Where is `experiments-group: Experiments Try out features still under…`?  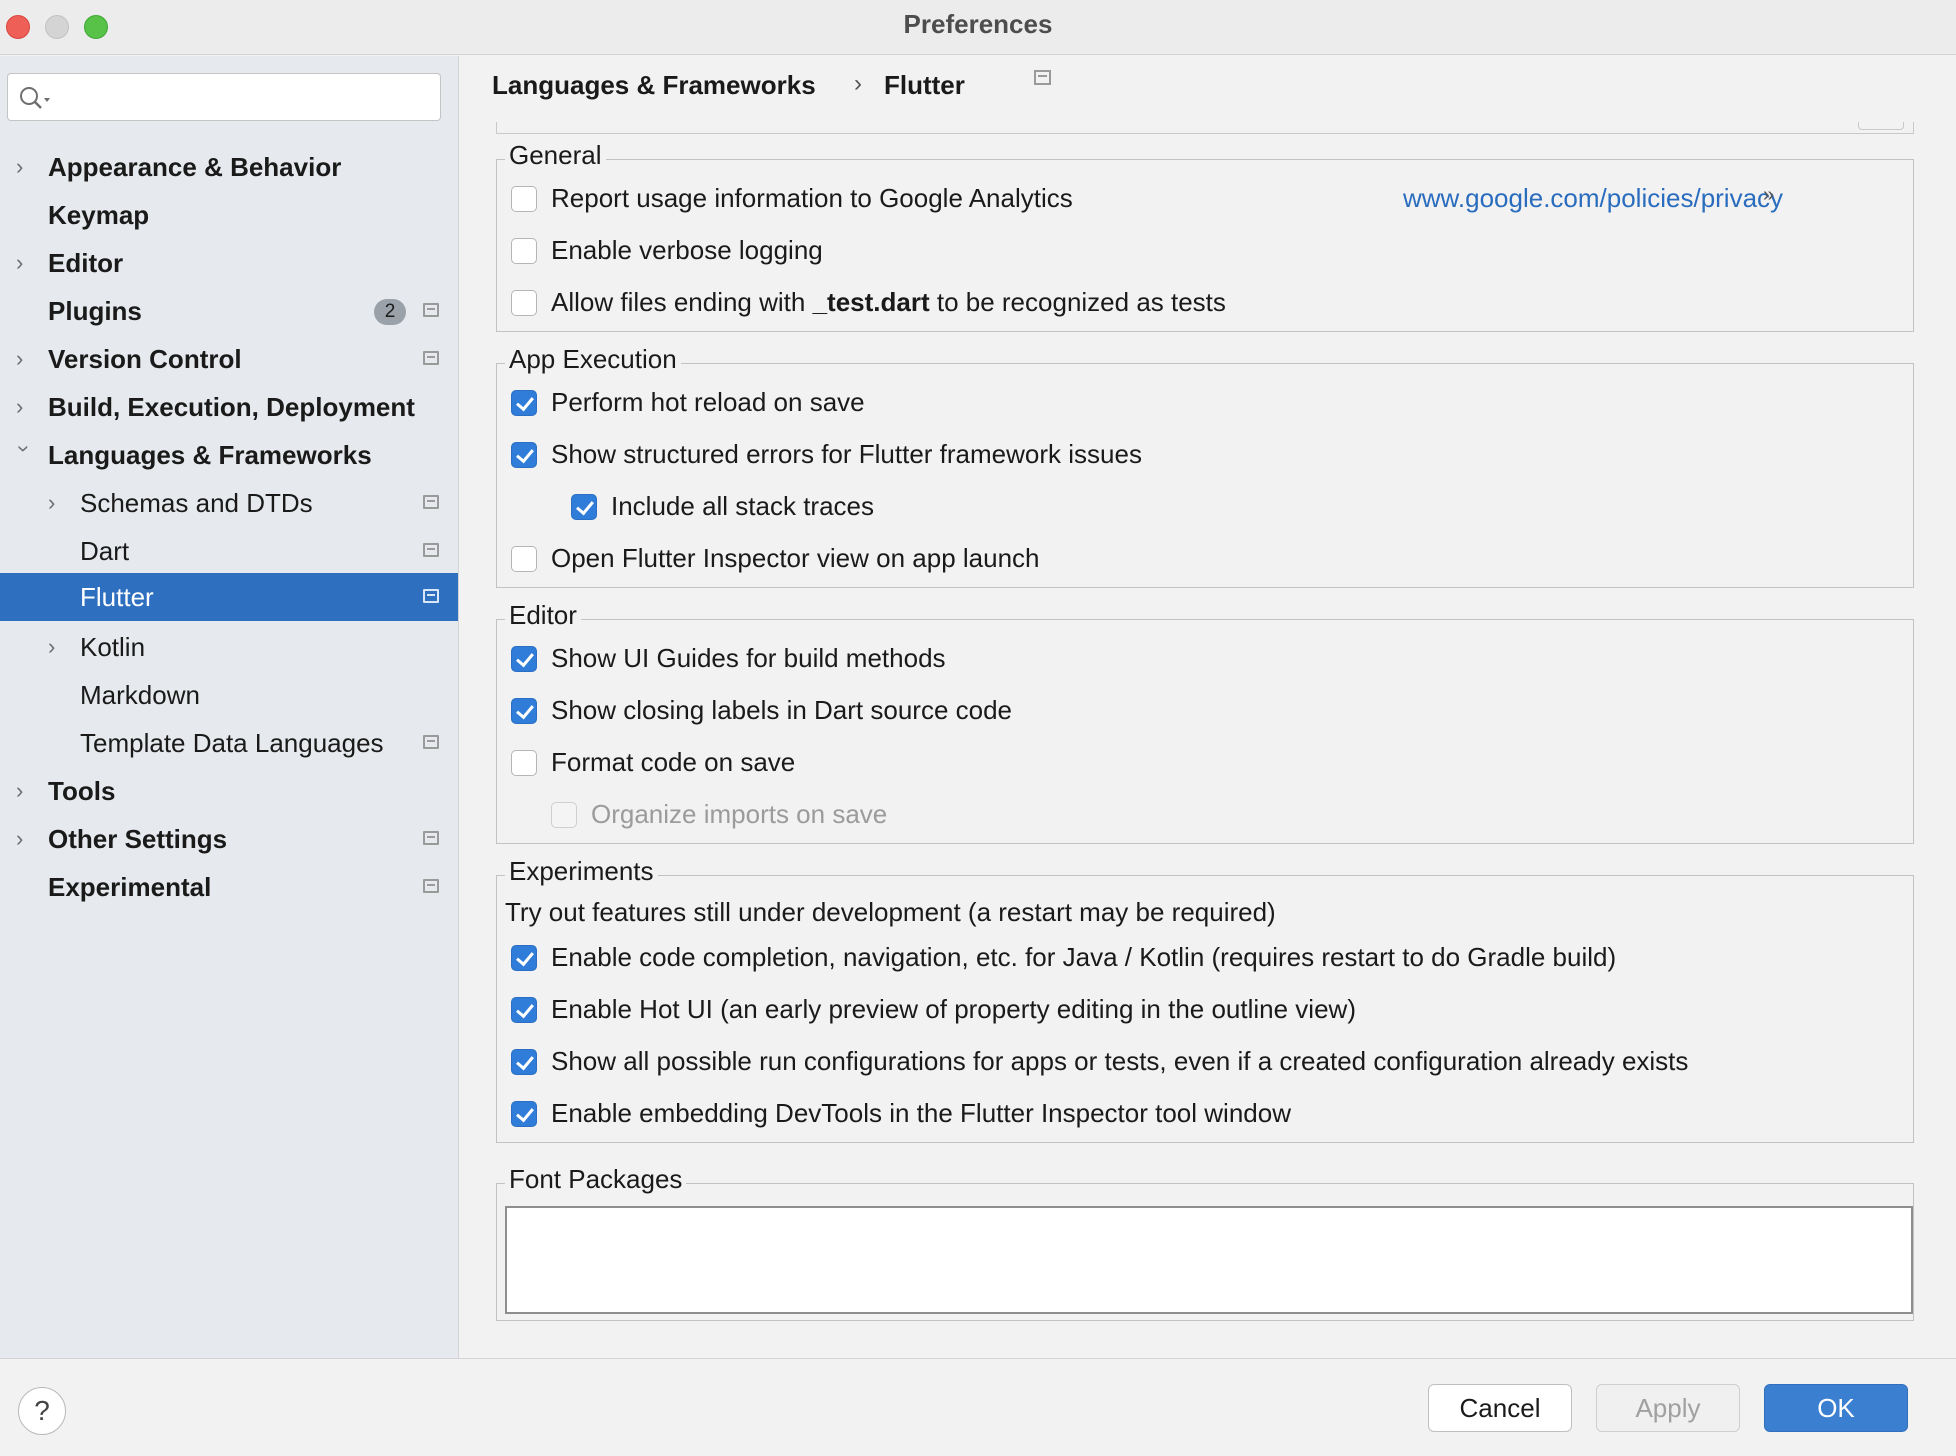 experiments-group: Experiments Try out features still under… is located at coordinates (1205, 999).